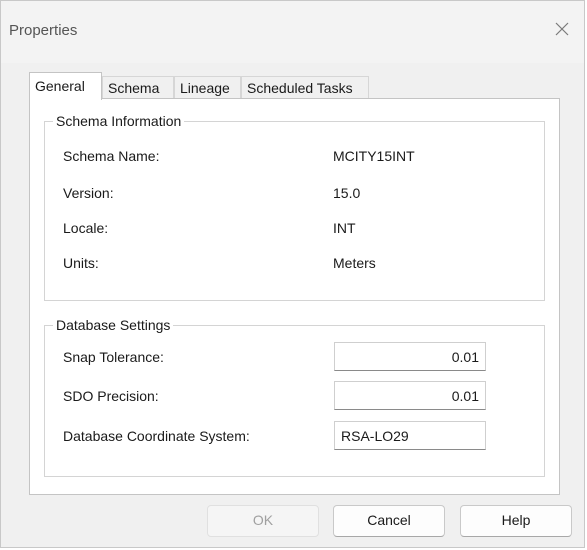 The width and height of the screenshot is (587, 550). Describe the element at coordinates (119, 121) in the screenshot. I see `schema-information-title: Schema Information` at that location.